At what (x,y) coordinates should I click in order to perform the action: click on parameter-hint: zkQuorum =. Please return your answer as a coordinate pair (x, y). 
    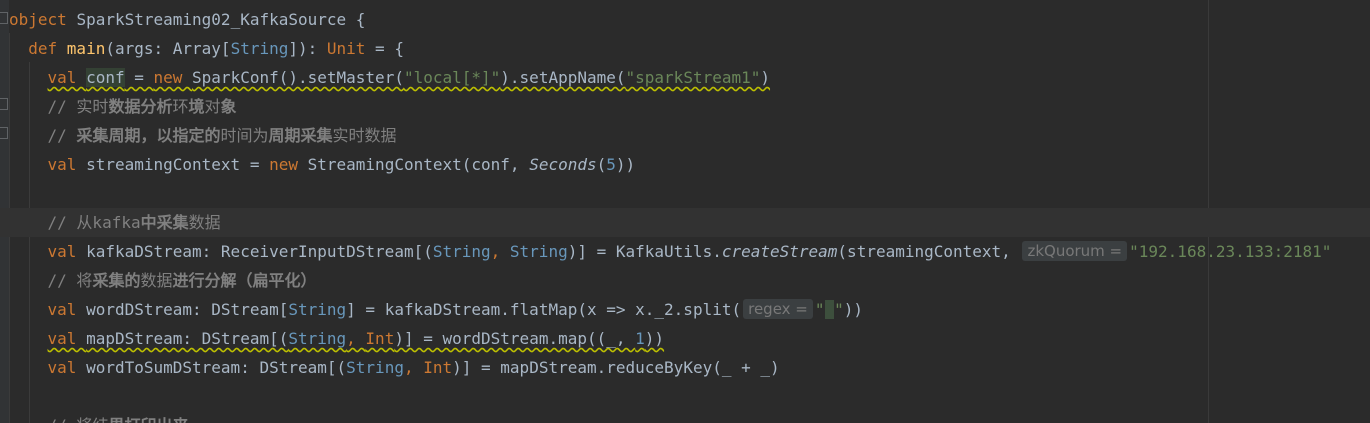
    Looking at the image, I should click on (1075, 251).